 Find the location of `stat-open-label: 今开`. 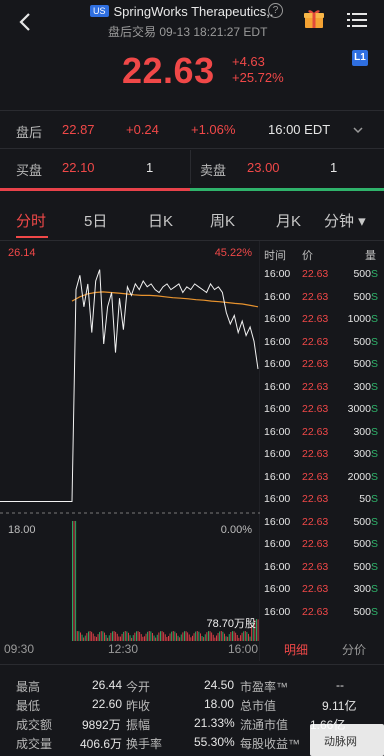

stat-open-label: 今开 is located at coordinates (138, 687).